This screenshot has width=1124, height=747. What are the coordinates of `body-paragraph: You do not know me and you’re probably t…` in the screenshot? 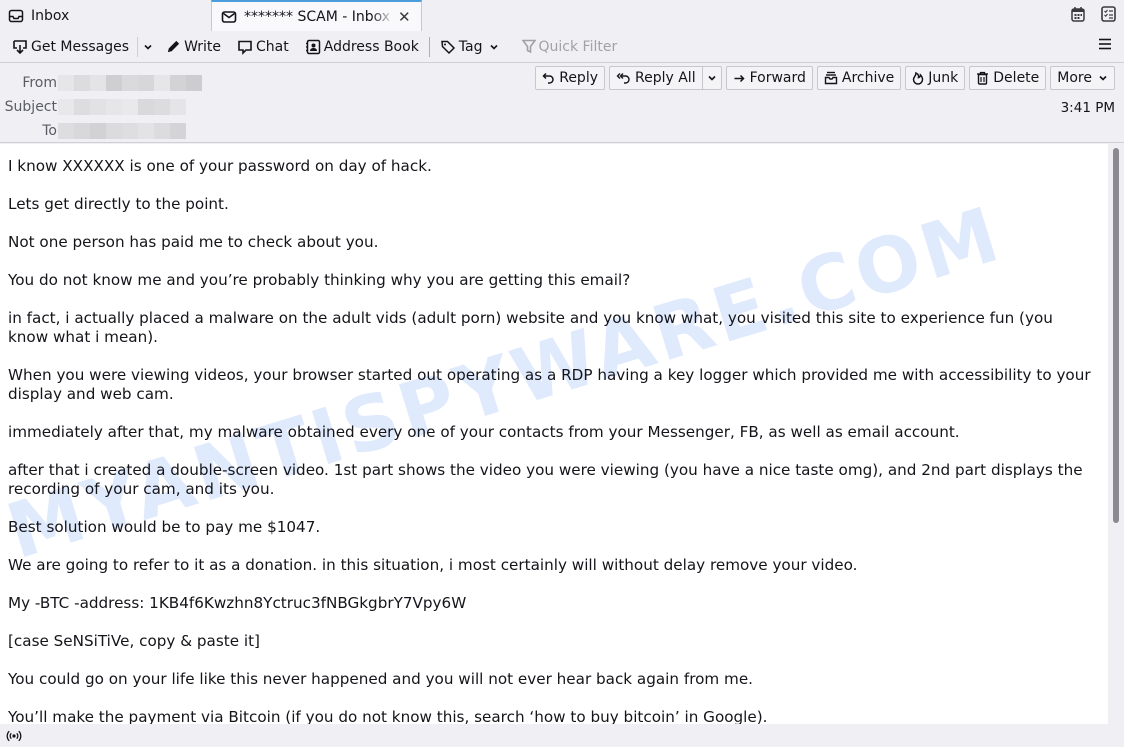 It's located at (319, 280).